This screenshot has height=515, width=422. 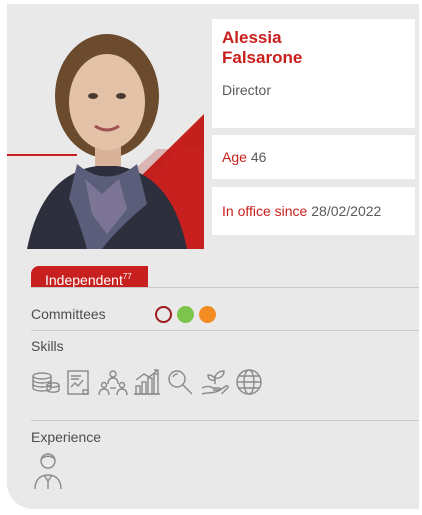 I want to click on director-role: Director, so click(x=247, y=90).